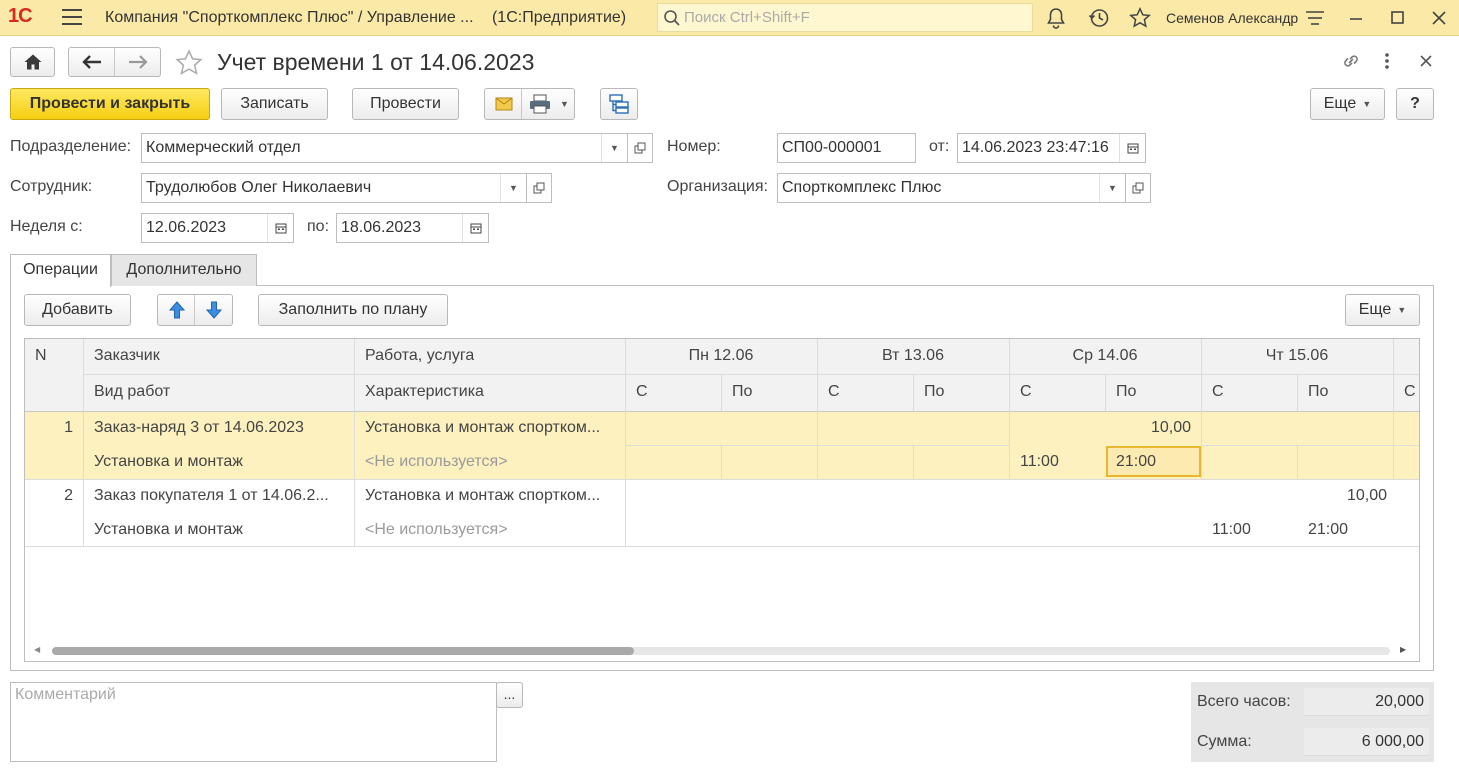 The height and width of the screenshot is (780, 1459). Describe the element at coordinates (1398, 18) in the screenshot. I see `maximize-icon` at that location.